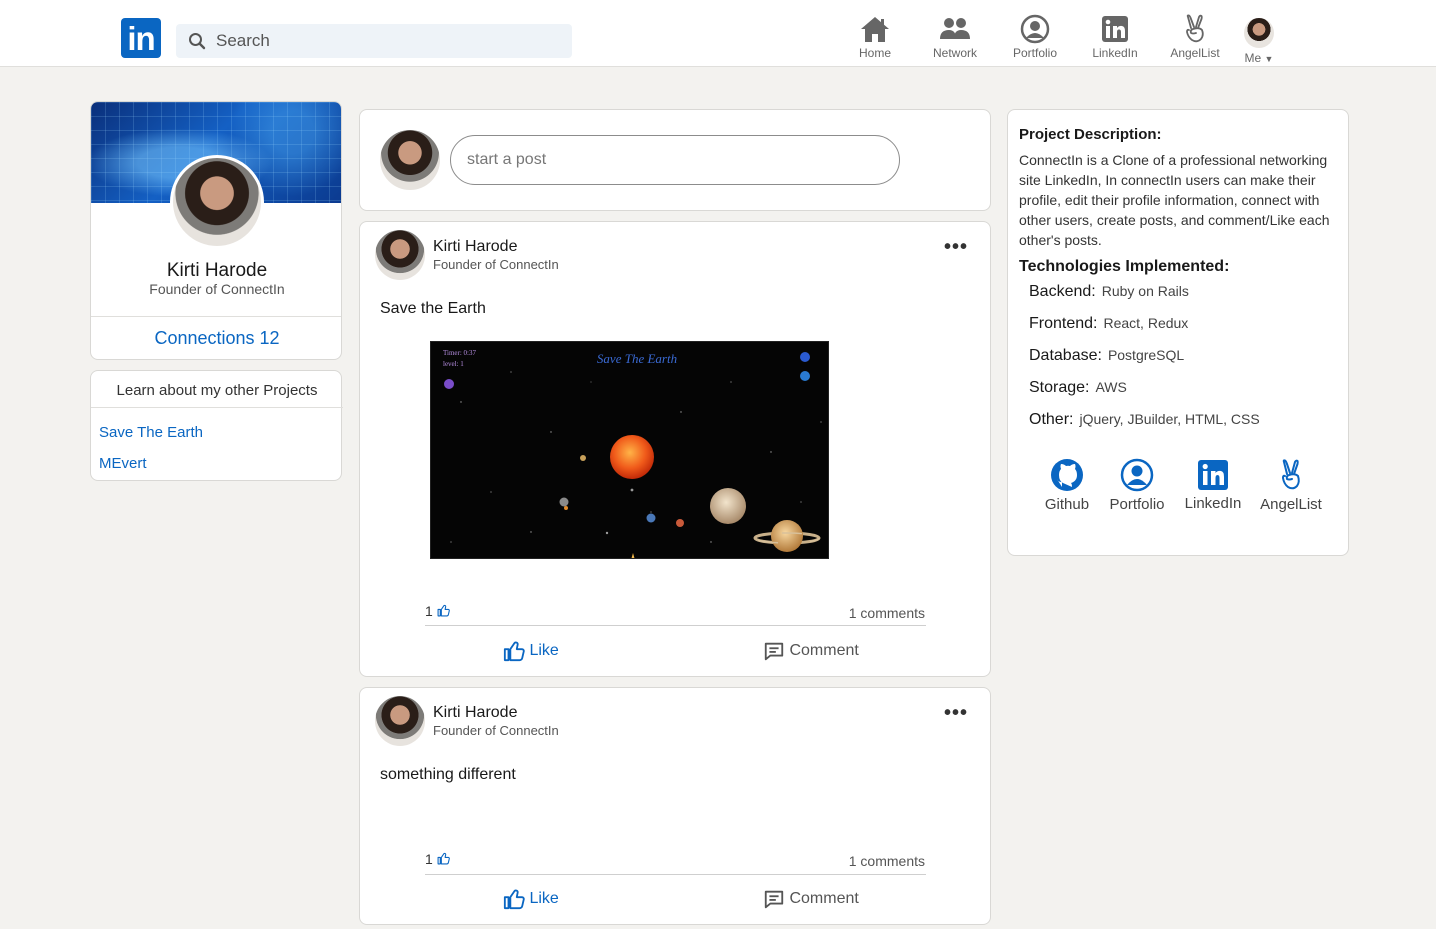 The image size is (1436, 929). What do you see at coordinates (1090, 134) in the screenshot?
I see `description-heading: Project Description:` at bounding box center [1090, 134].